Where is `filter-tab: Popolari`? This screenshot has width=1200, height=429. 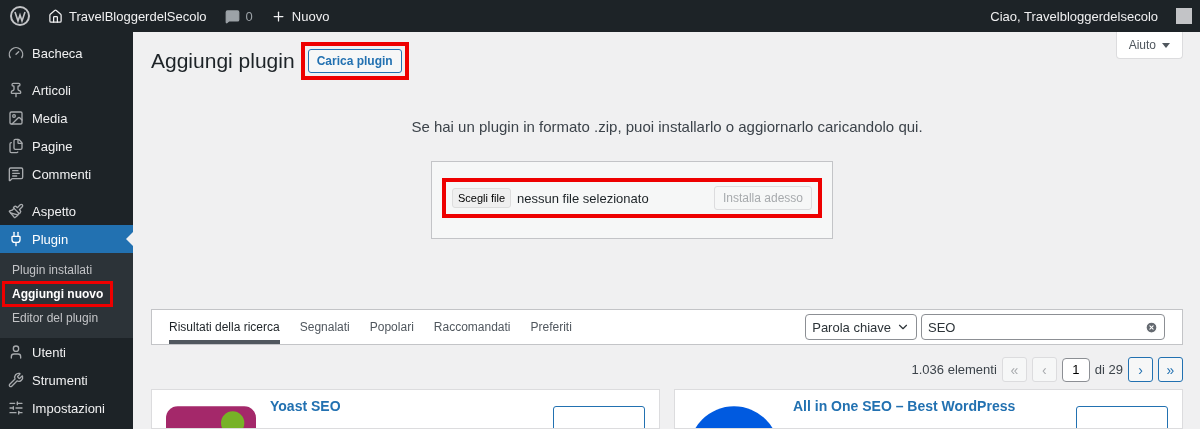
filter-tab: Popolari is located at coordinates (391, 327).